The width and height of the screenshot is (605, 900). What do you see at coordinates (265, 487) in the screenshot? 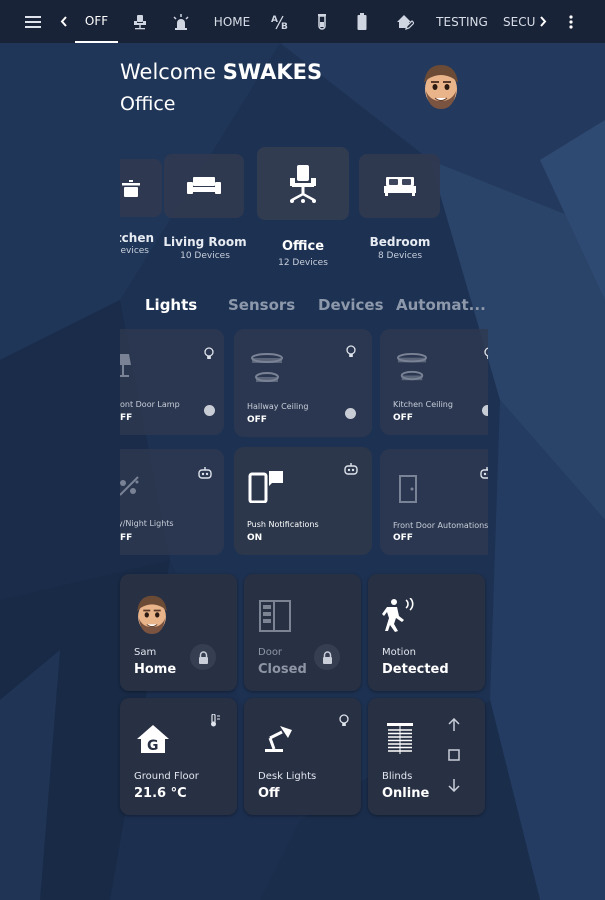
I see `cellphone-message-icon` at bounding box center [265, 487].